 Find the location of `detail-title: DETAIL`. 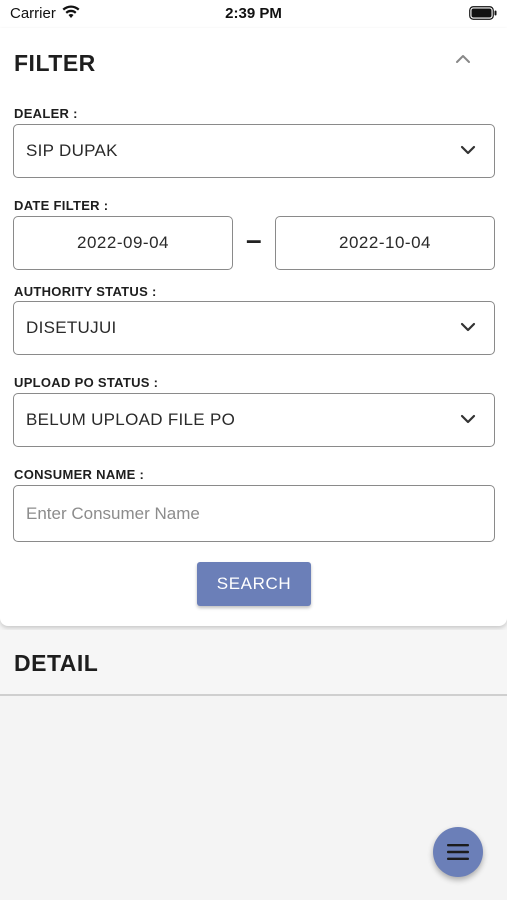

detail-title: DETAIL is located at coordinates (56, 663).